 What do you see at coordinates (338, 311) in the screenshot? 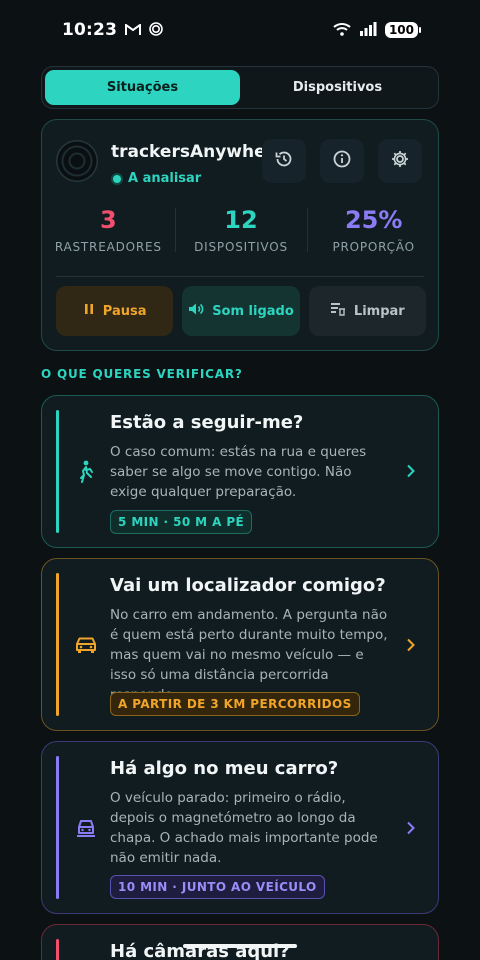
I see `clear-all-icon` at bounding box center [338, 311].